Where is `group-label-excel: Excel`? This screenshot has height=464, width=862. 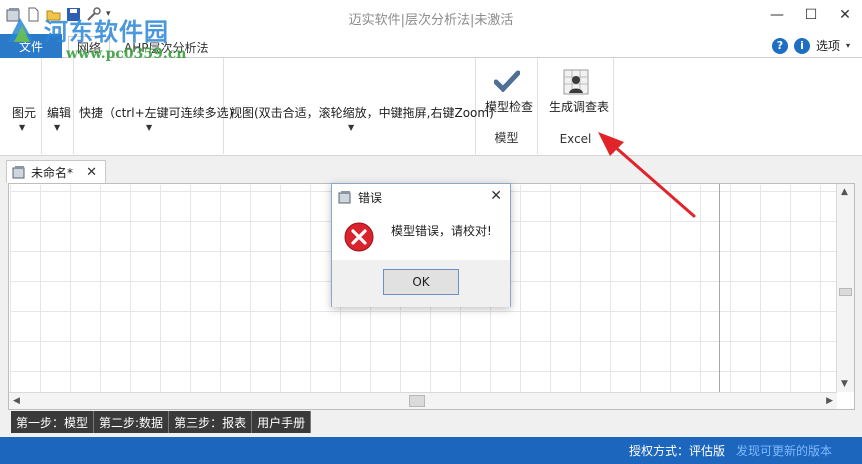
group-label-excel: Excel is located at coordinates (575, 139).